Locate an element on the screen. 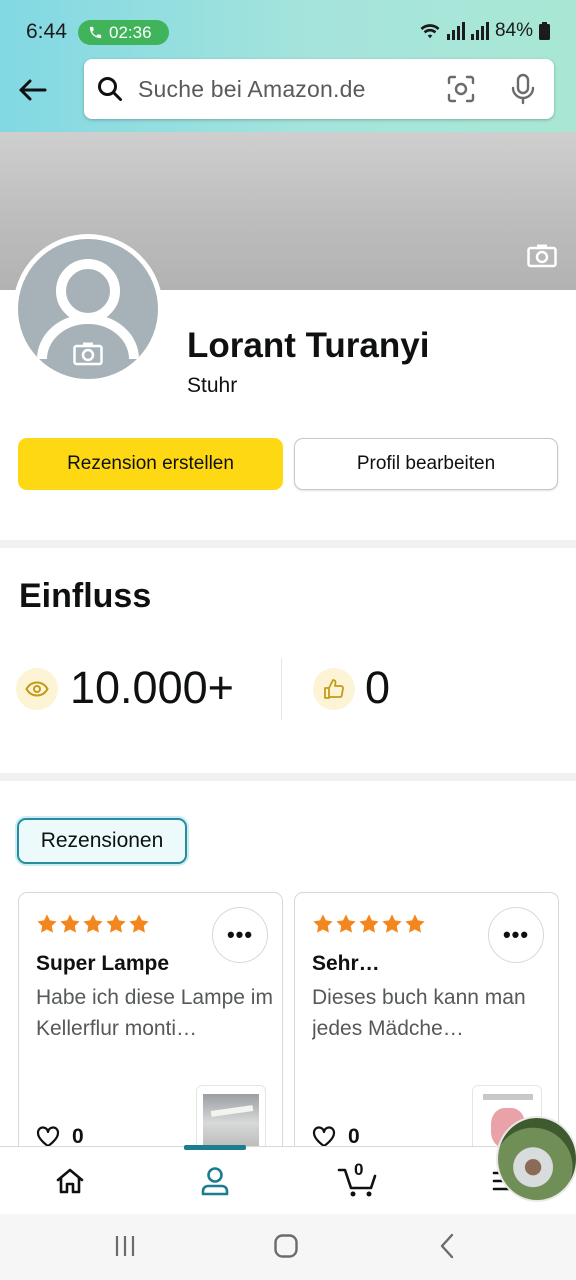 This screenshot has width=576, height=1280. nav-cart: 0 is located at coordinates (358, 1181).